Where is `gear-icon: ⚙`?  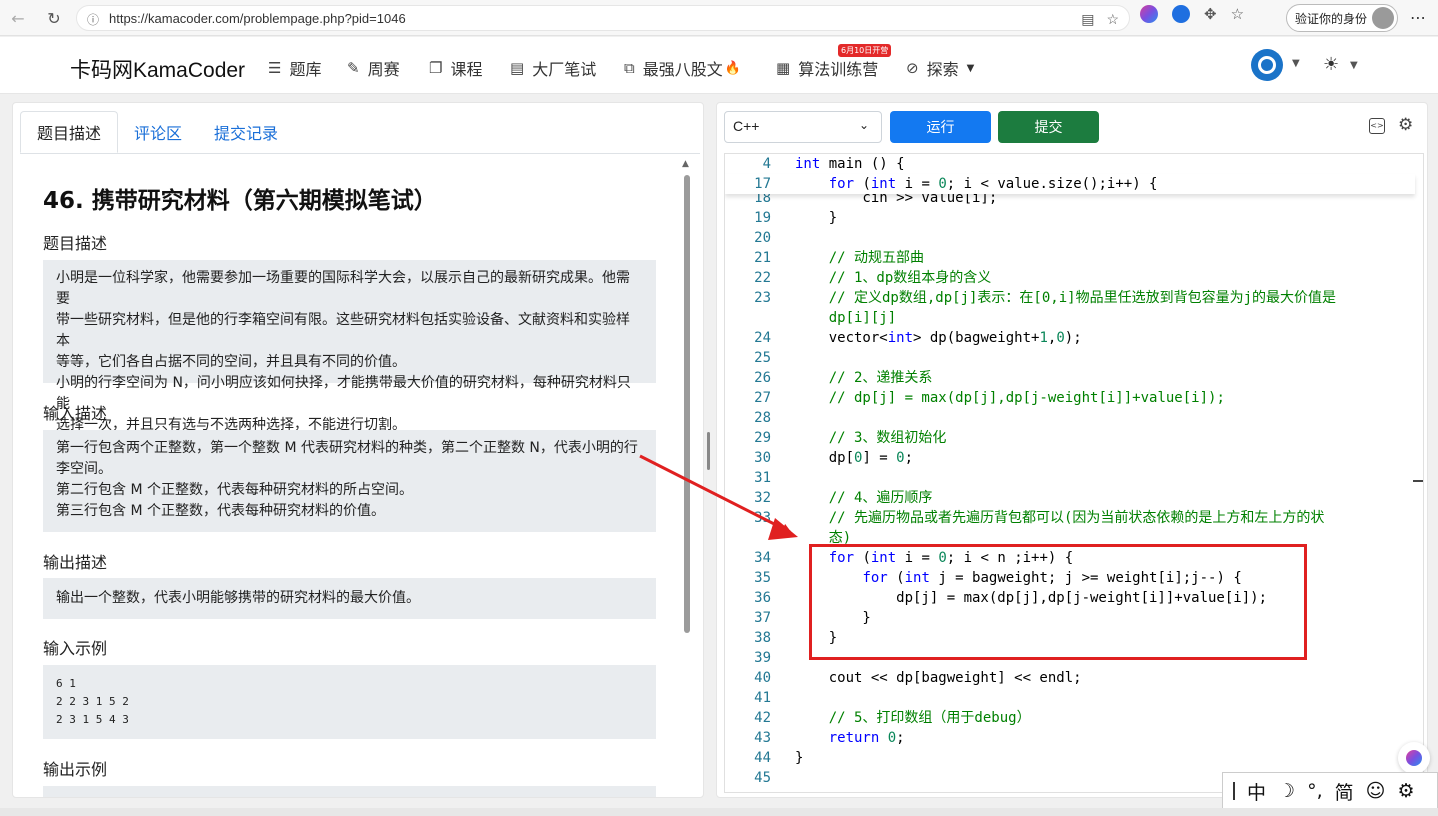
gear-icon: ⚙ is located at coordinates (1405, 125).